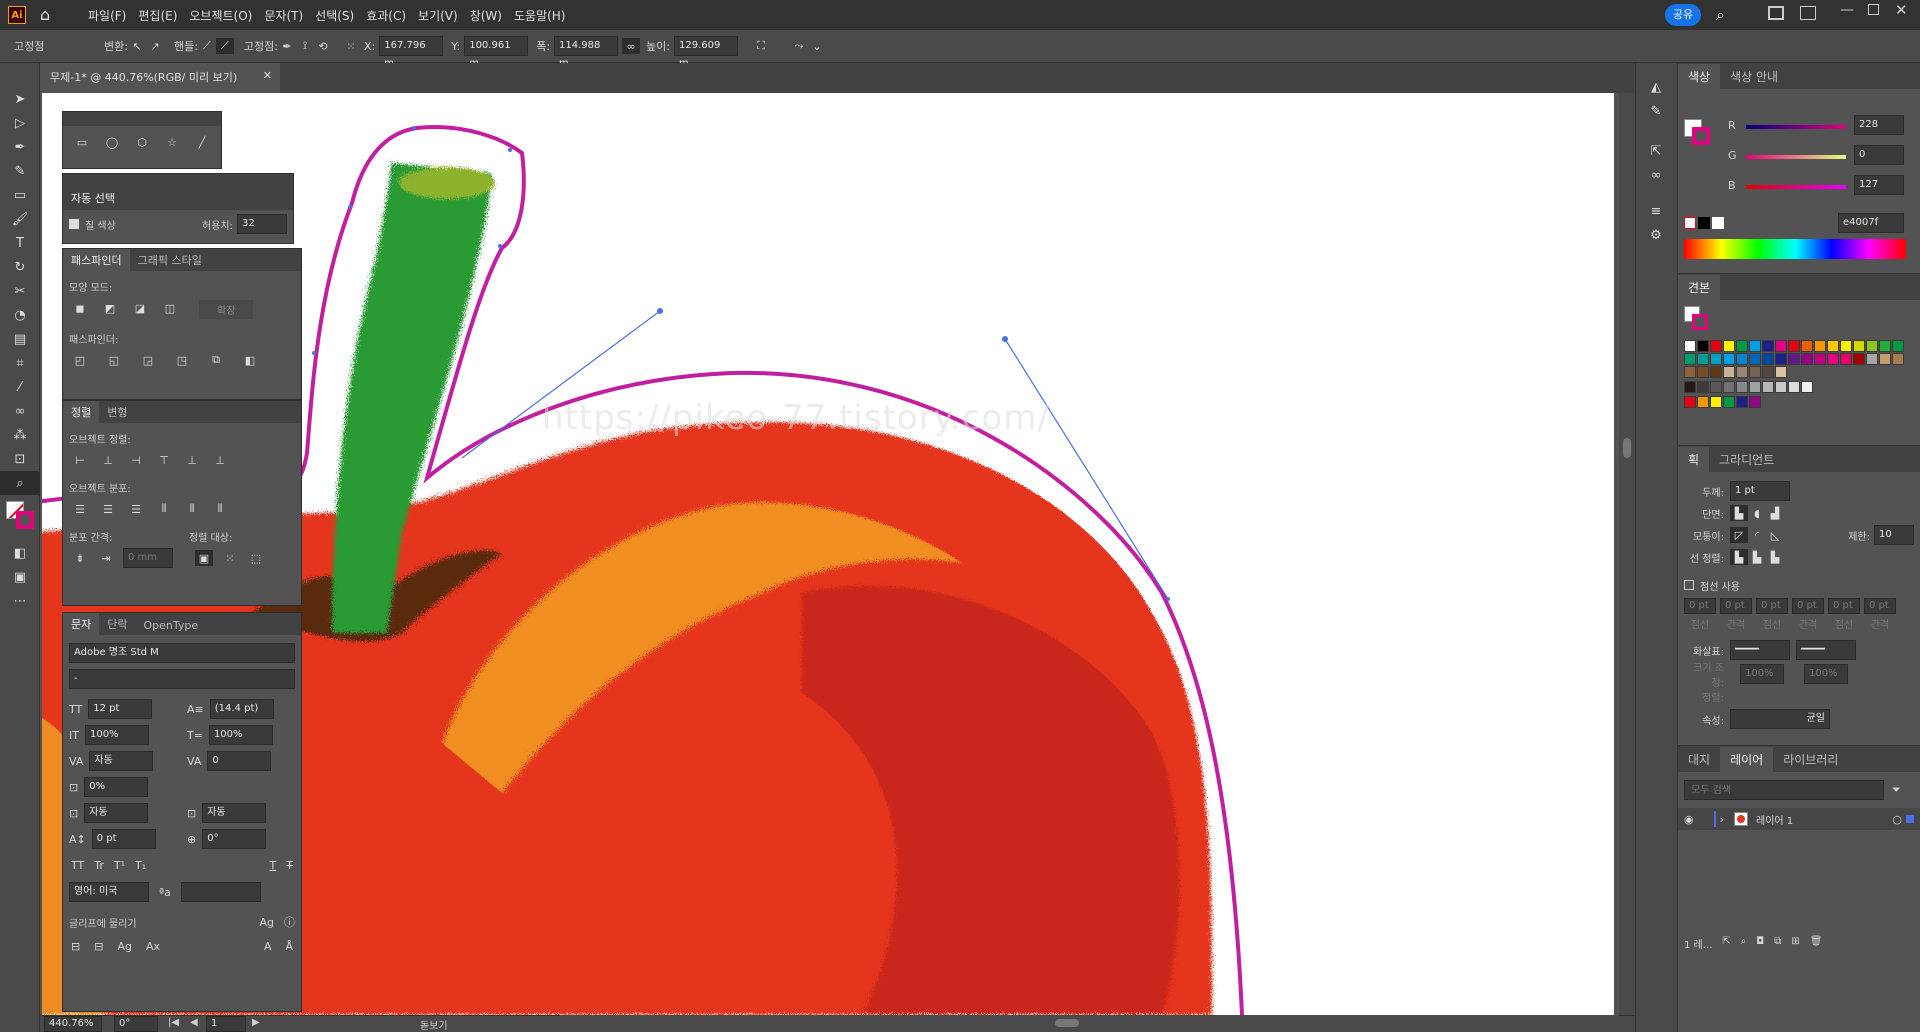 Image resolution: width=1920 pixels, height=1032 pixels. I want to click on kerning-field: 자동, so click(121, 761).